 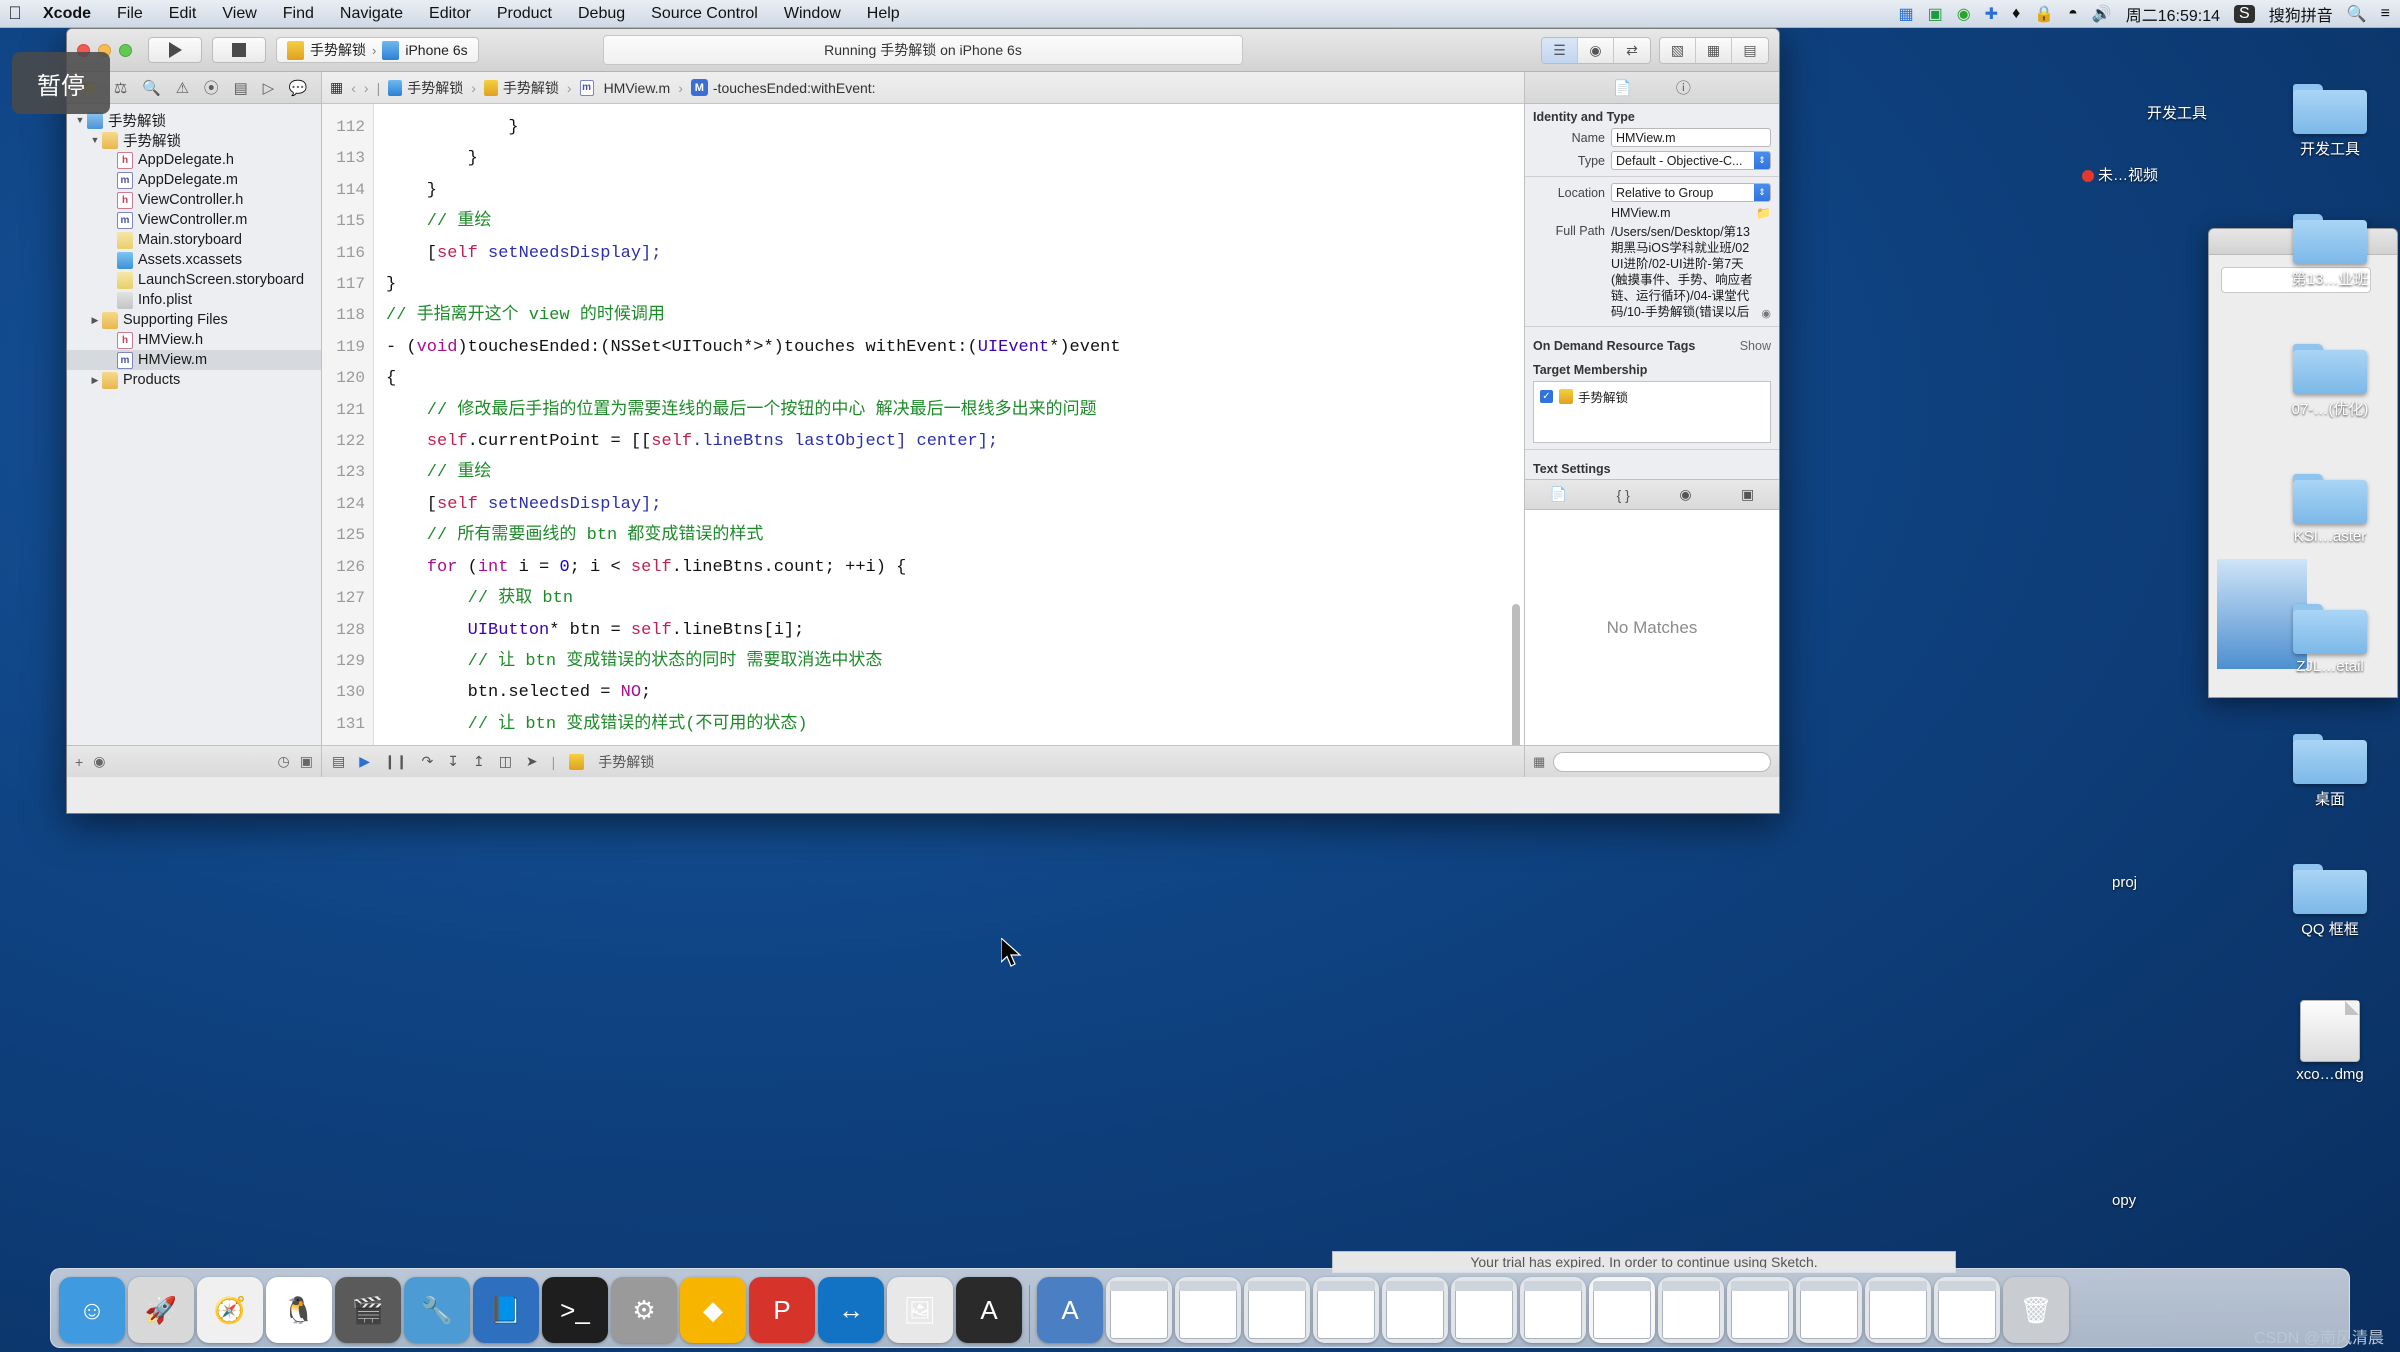 What do you see at coordinates (1558, 494) in the screenshot?
I see `file-template-icon: 📄` at bounding box center [1558, 494].